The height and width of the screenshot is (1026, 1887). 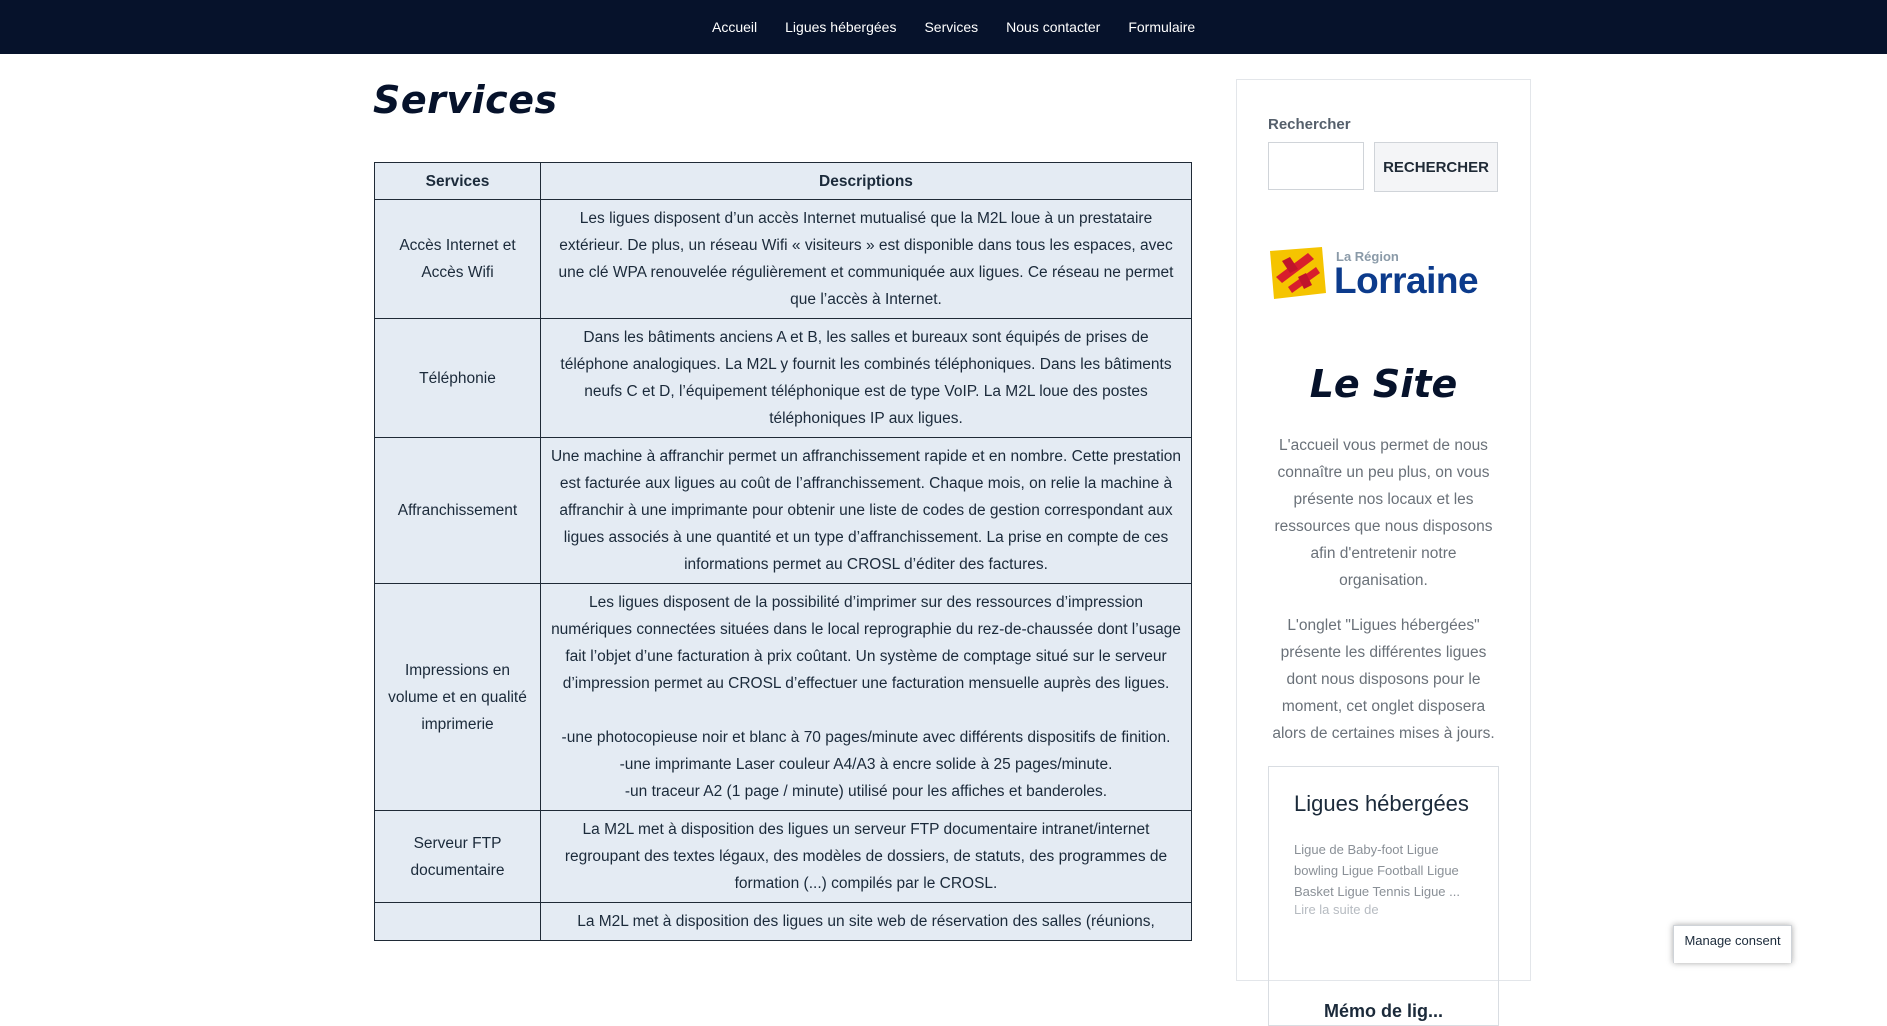 What do you see at coordinates (734, 27) in the screenshot?
I see `nav-link-accueil: Accueil` at bounding box center [734, 27].